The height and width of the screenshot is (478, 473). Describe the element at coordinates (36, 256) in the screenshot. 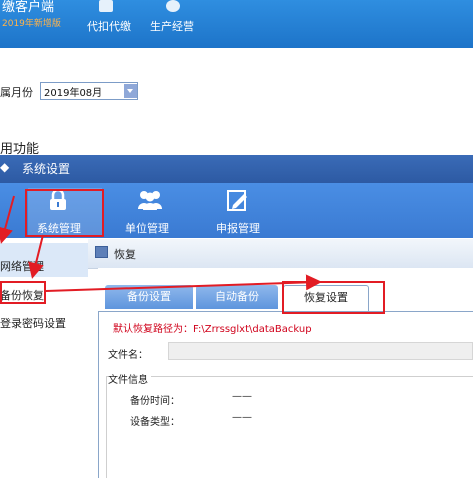

I see `arrow-to-backup-restore` at that location.